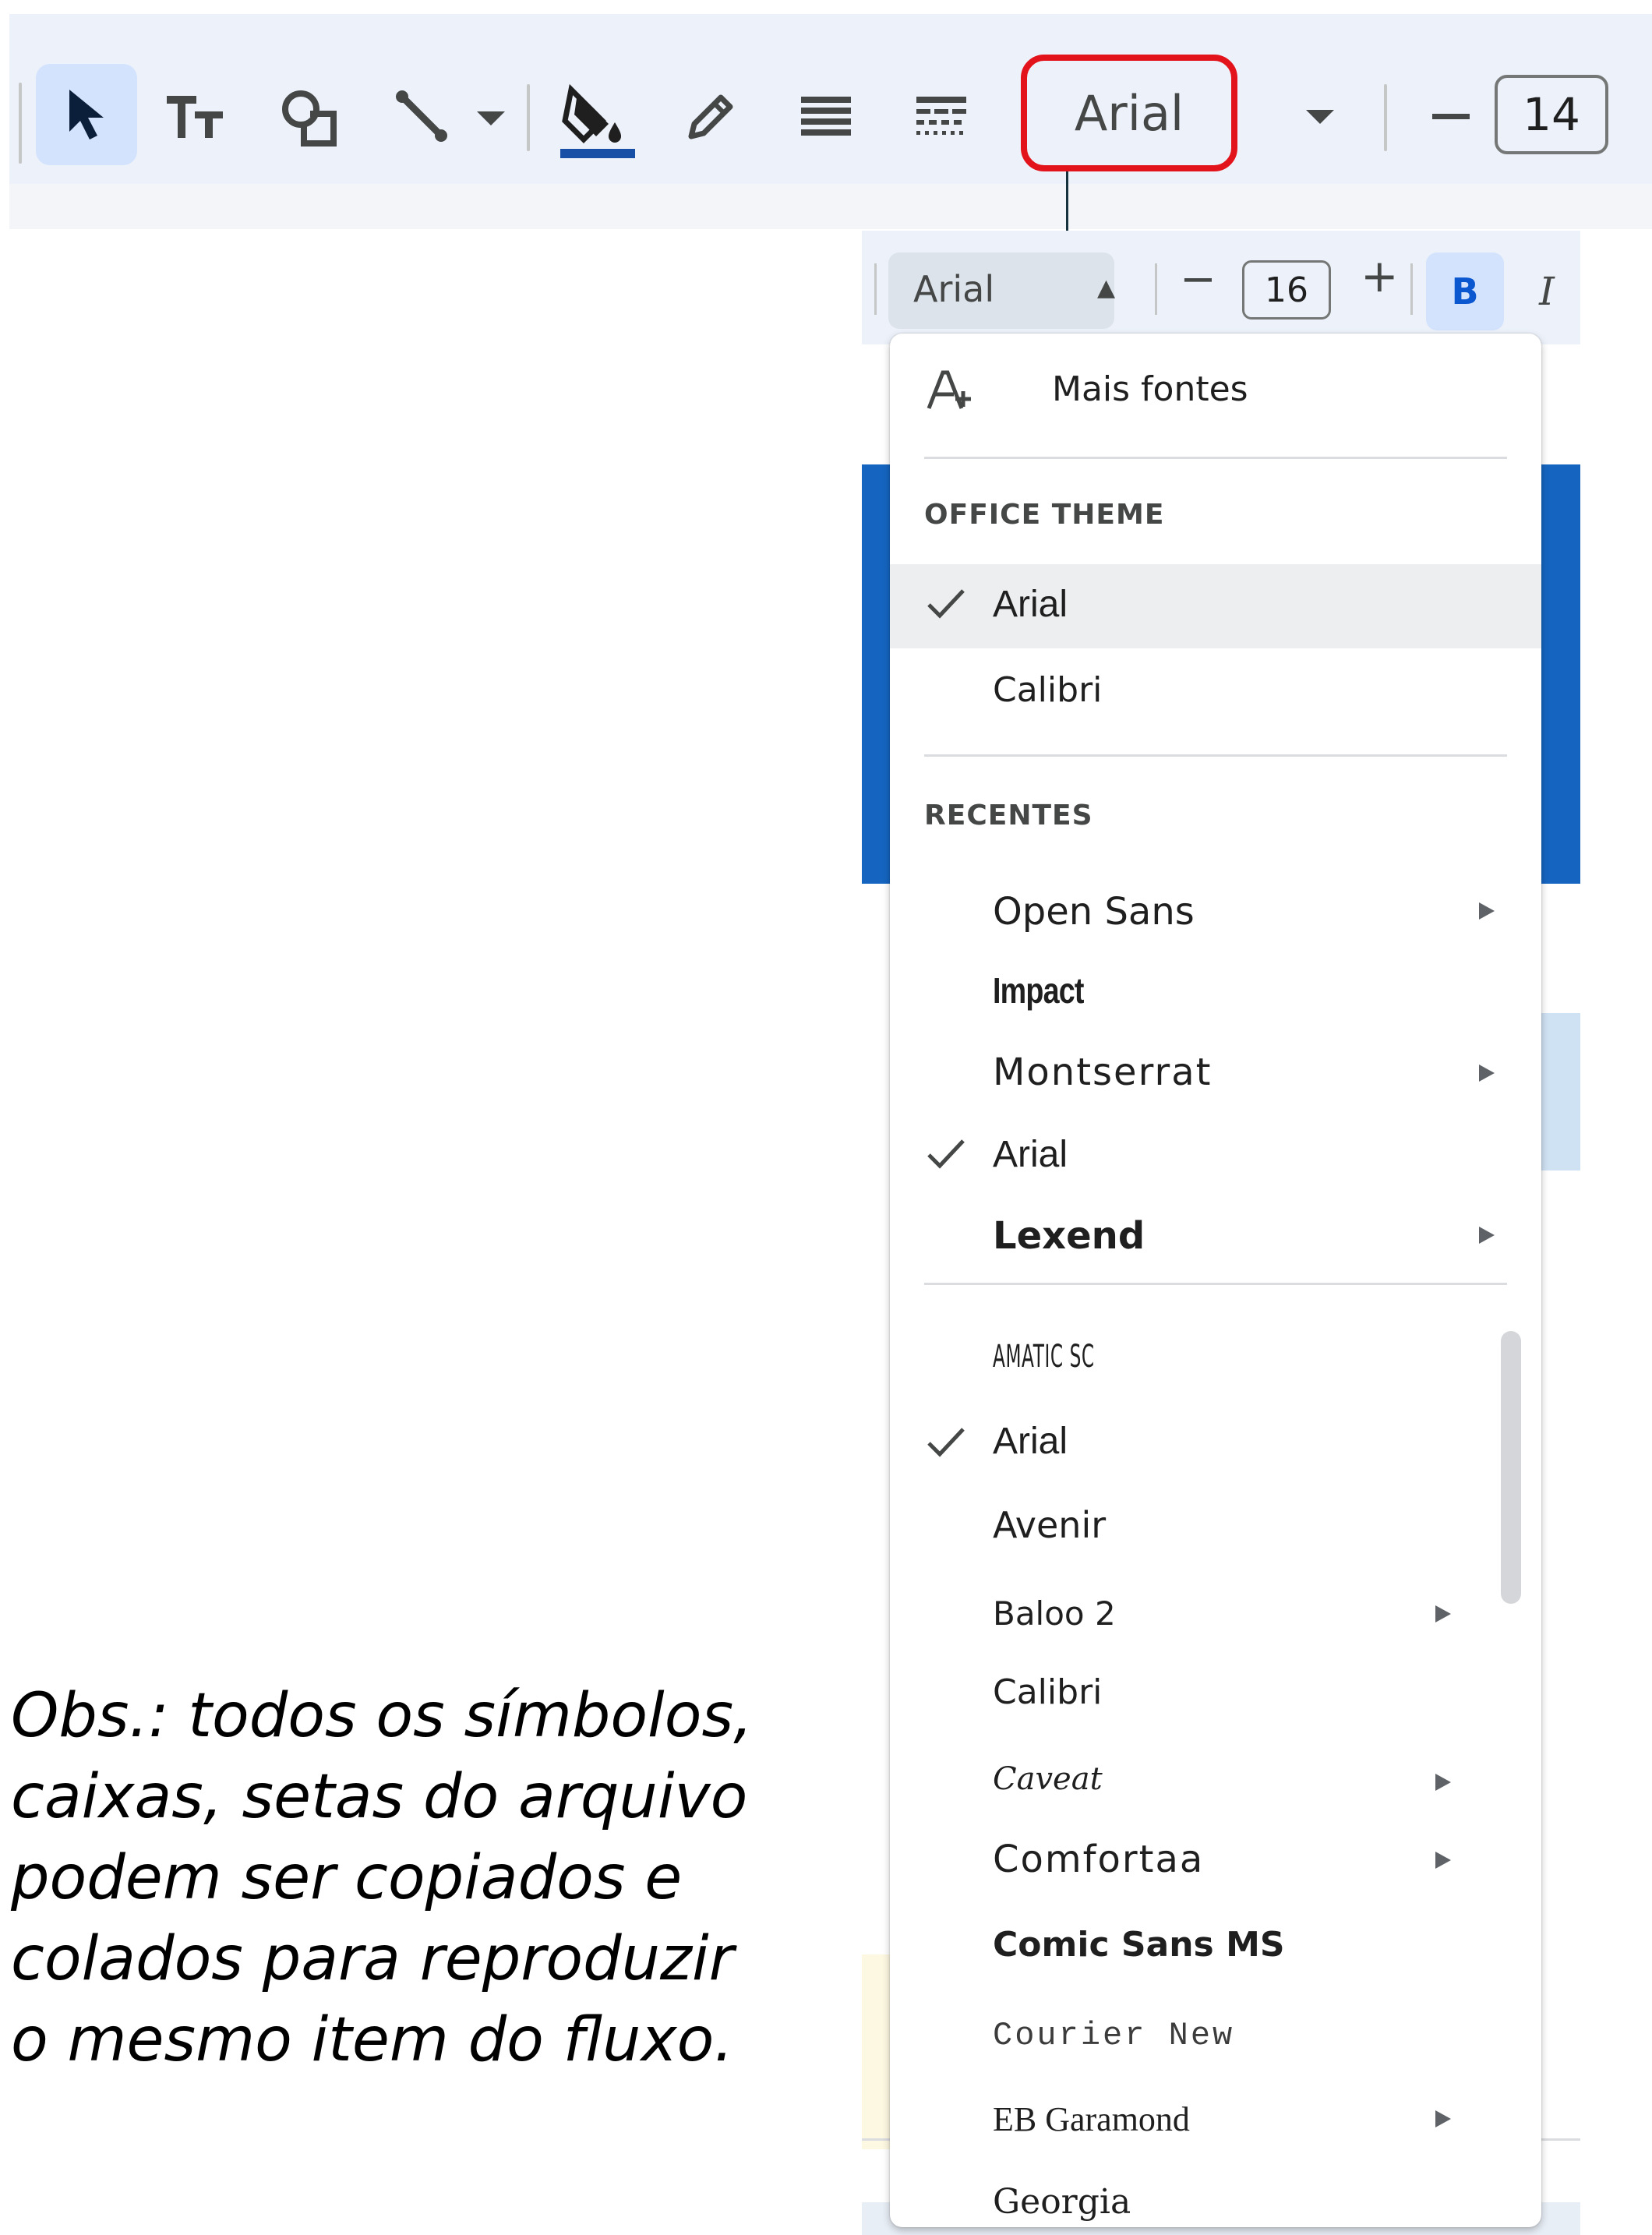 The width and height of the screenshot is (1652, 2235). Describe the element at coordinates (1552, 114) in the screenshot. I see `font-size-input: 14` at that location.